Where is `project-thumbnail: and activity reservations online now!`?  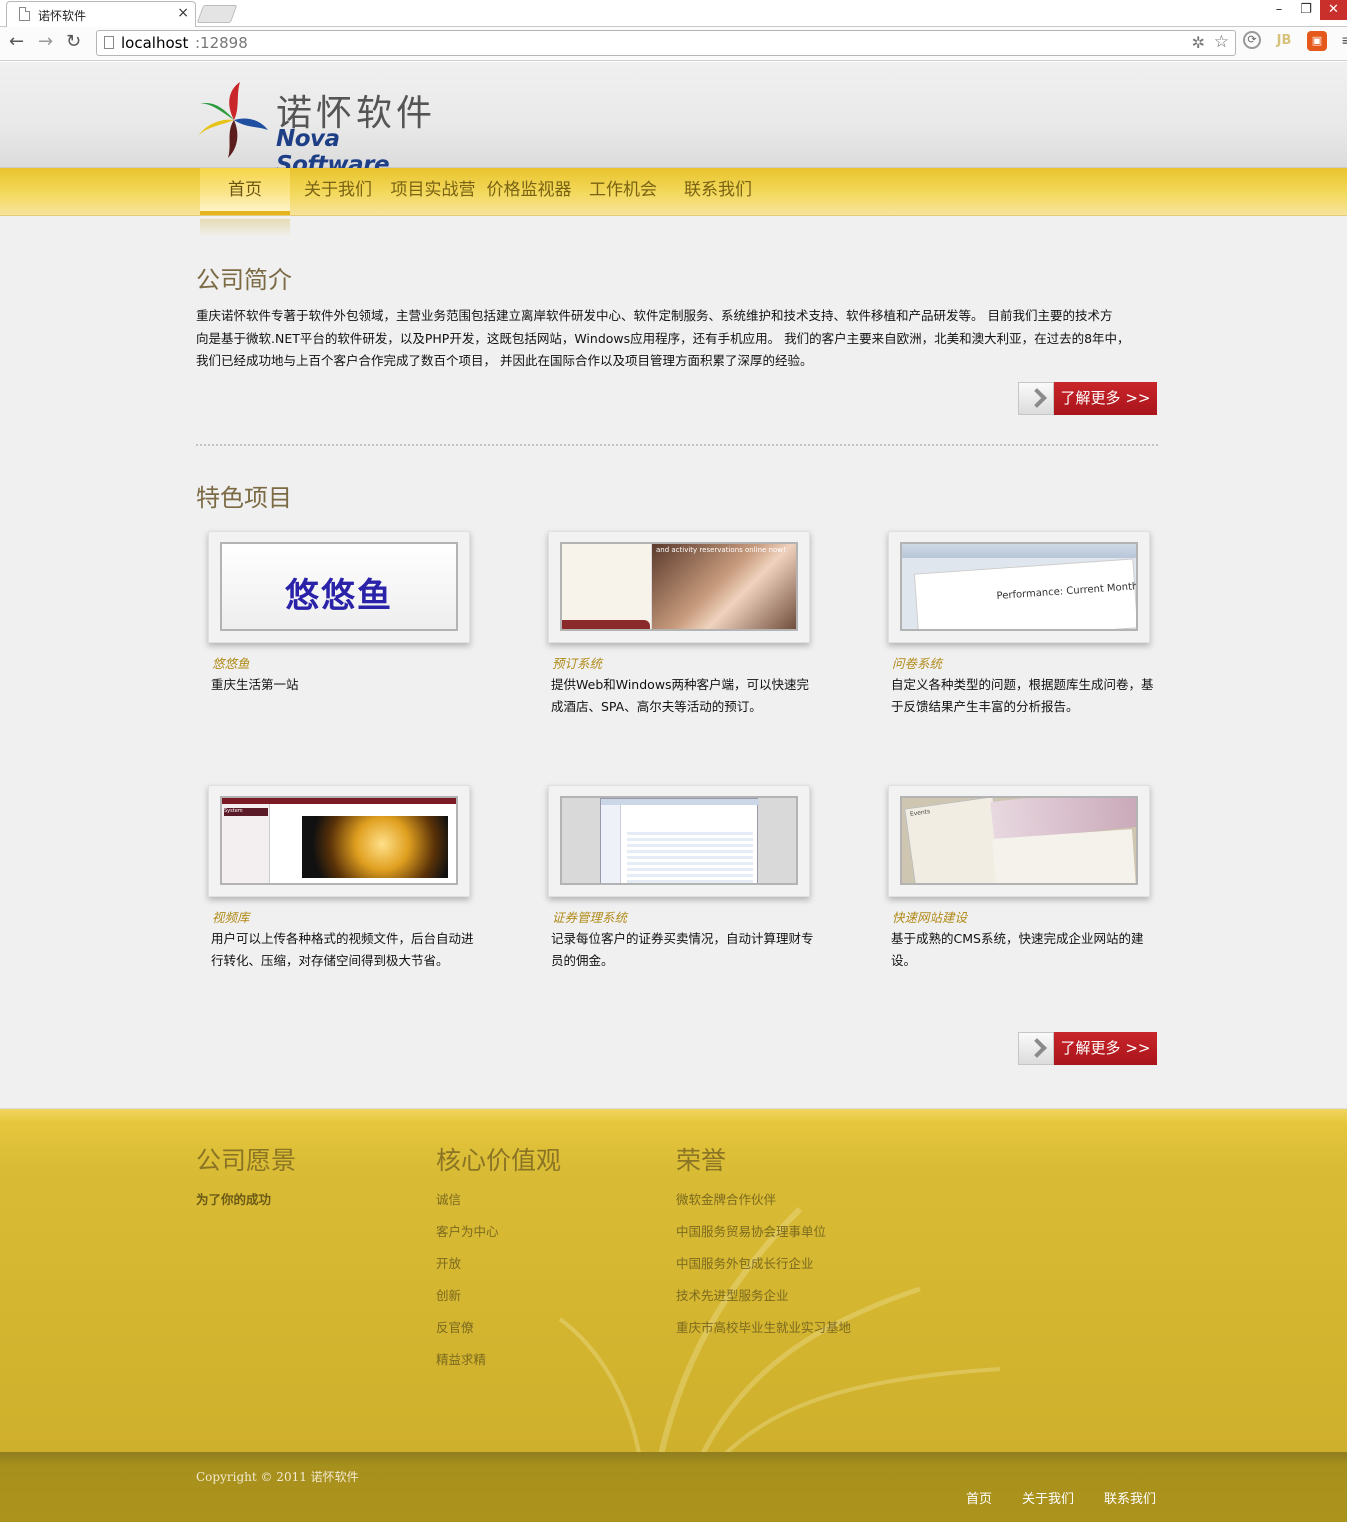 project-thumbnail: and activity reservations online now! is located at coordinates (679, 586).